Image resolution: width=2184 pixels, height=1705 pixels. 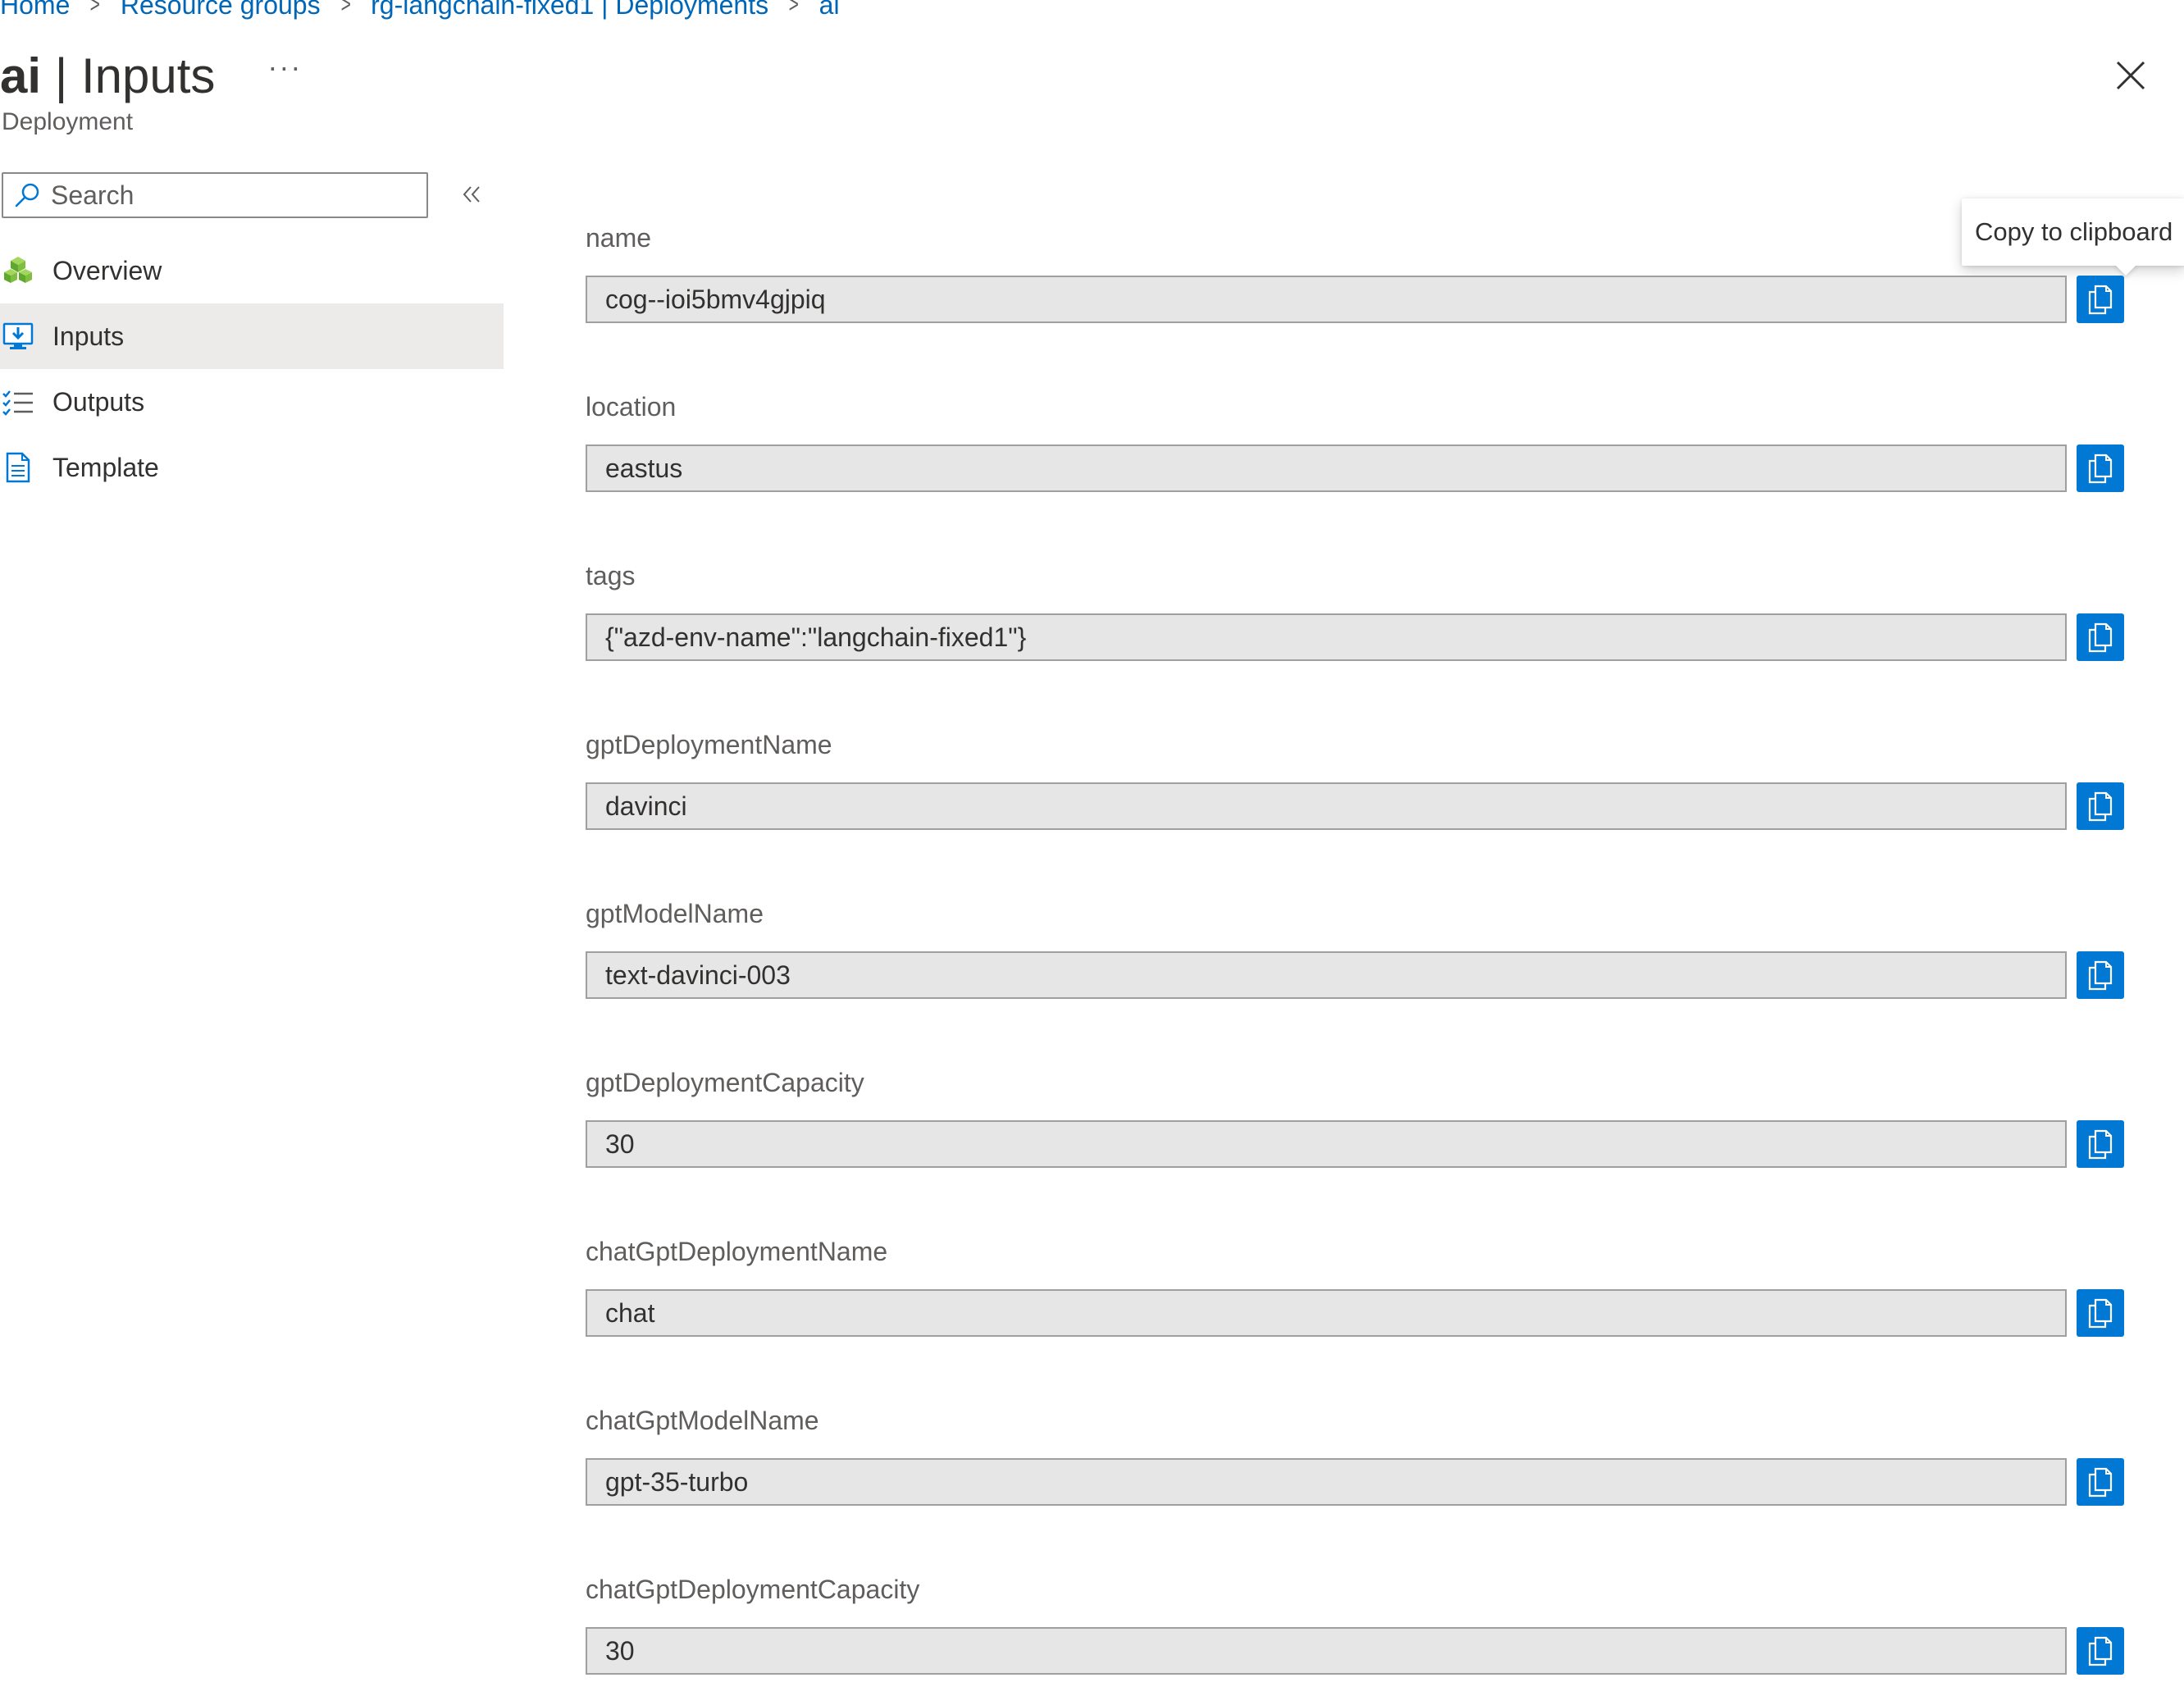 What do you see at coordinates (1326, 637) in the screenshot?
I see `field-value: {"azd-env-name":"langchain-fixed1"}` at bounding box center [1326, 637].